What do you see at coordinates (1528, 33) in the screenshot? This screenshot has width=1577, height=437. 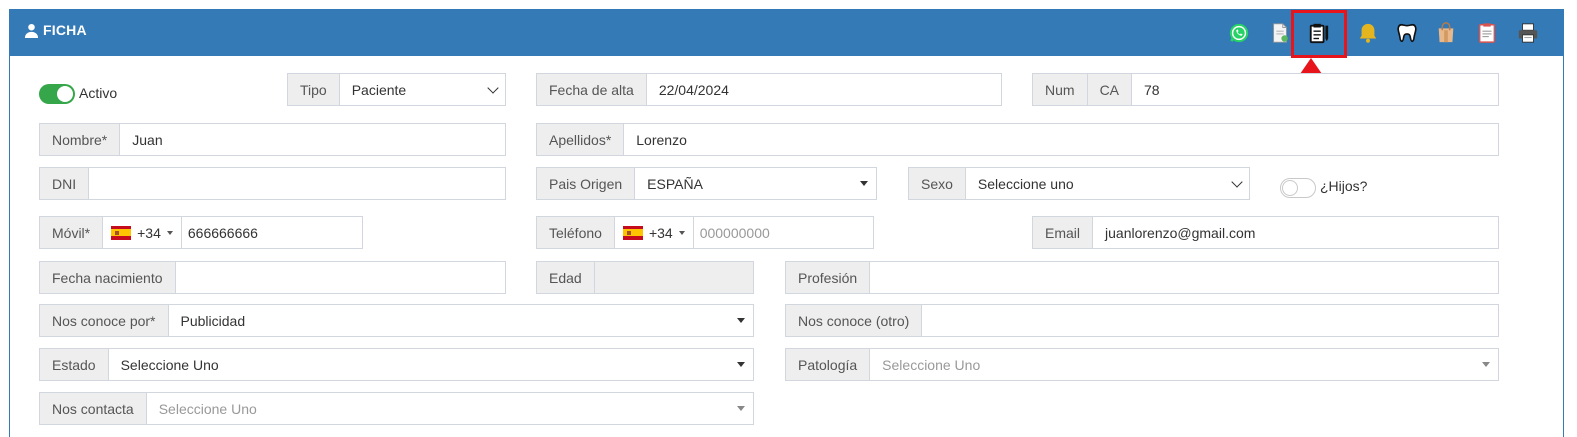 I see `printer-icon` at bounding box center [1528, 33].